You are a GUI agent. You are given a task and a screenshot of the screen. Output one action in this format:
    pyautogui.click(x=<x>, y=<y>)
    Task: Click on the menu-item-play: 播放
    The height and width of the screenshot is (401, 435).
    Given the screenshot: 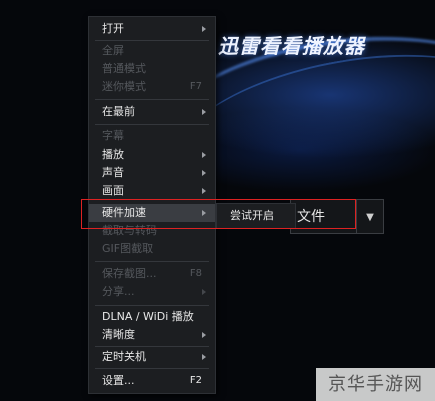 What is the action you would take?
    pyautogui.click(x=152, y=155)
    